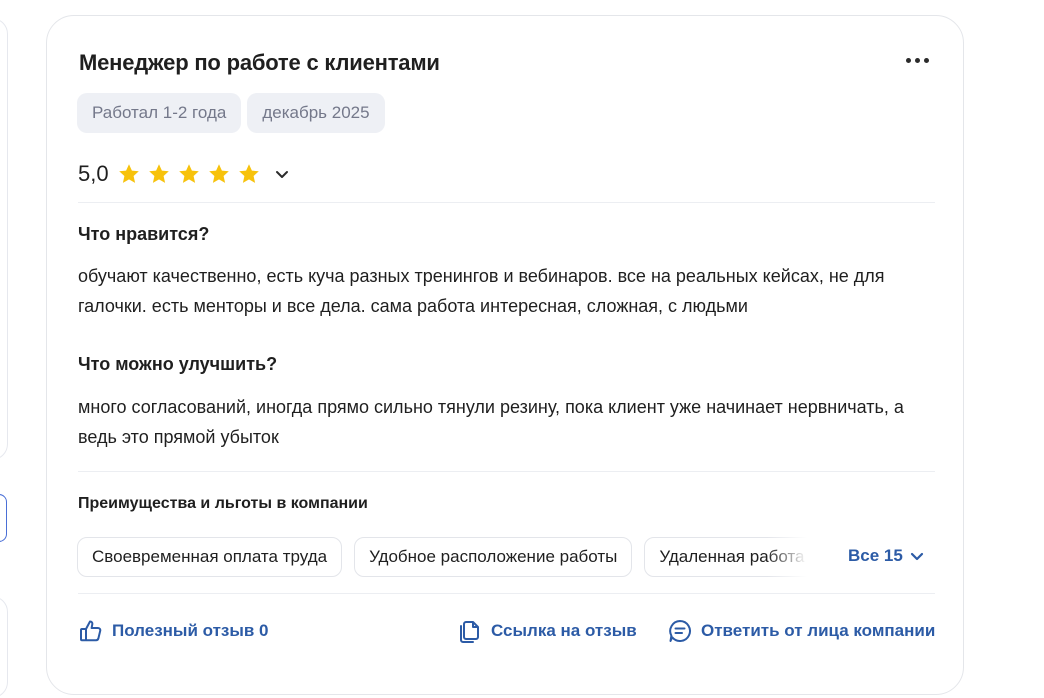 This screenshot has height=698, width=1044. What do you see at coordinates (4, 647) in the screenshot?
I see `adjacent-card-edge-lower` at bounding box center [4, 647].